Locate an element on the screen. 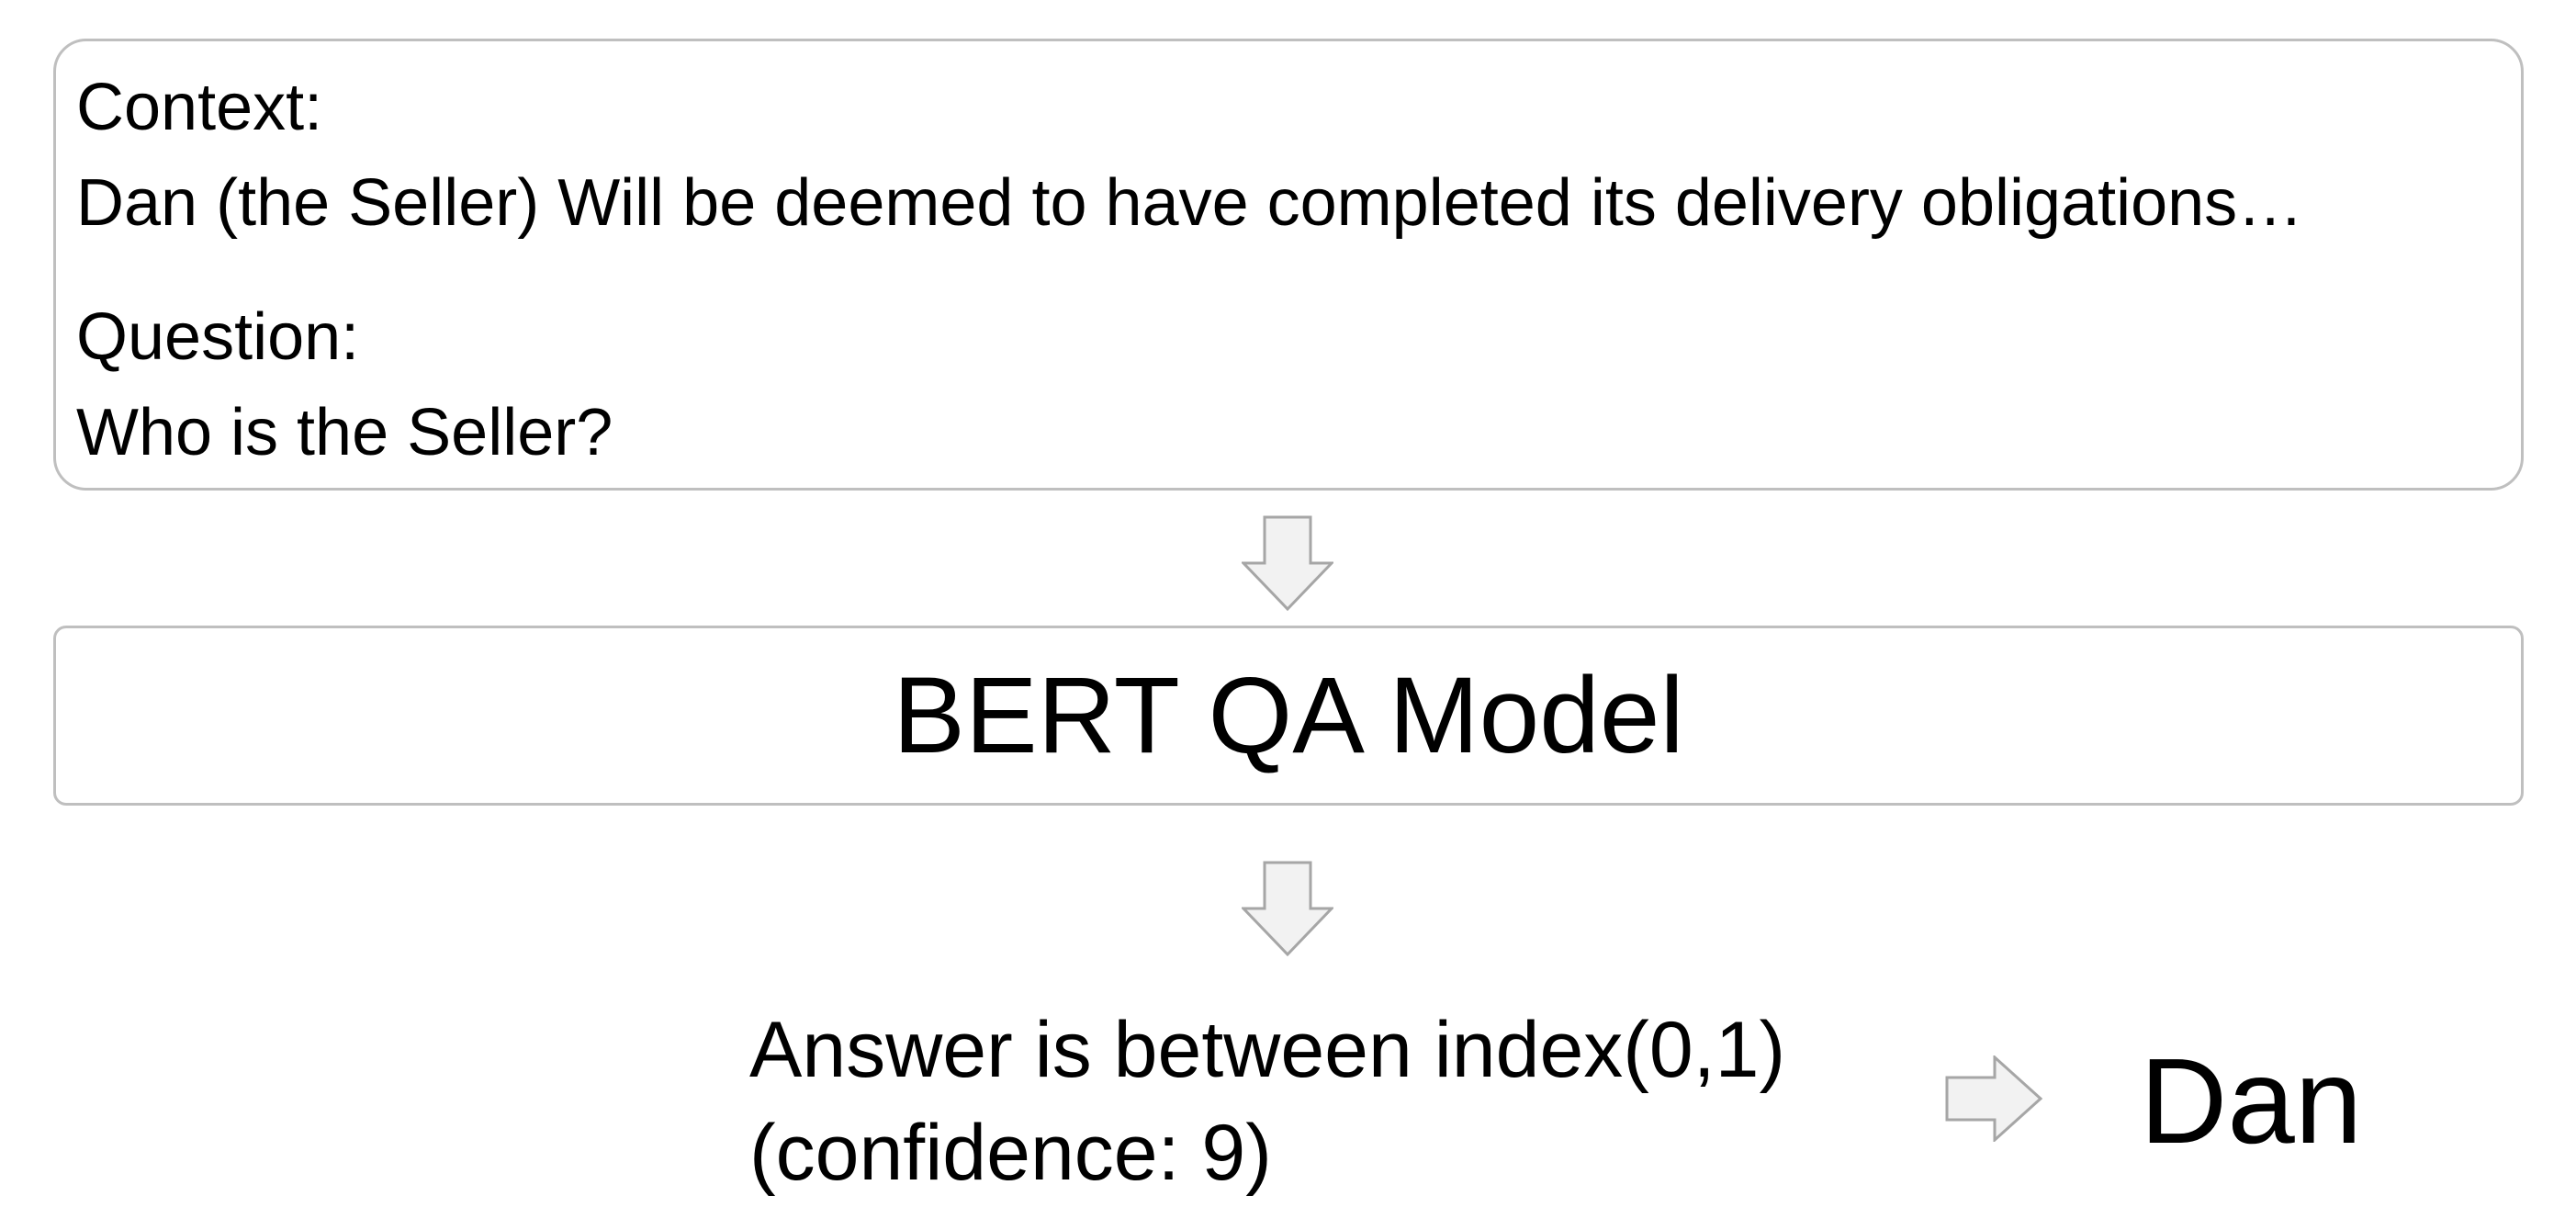 This screenshot has width=2576, height=1230. confidence-text: (confidence: 9) is located at coordinates (1011, 1153).